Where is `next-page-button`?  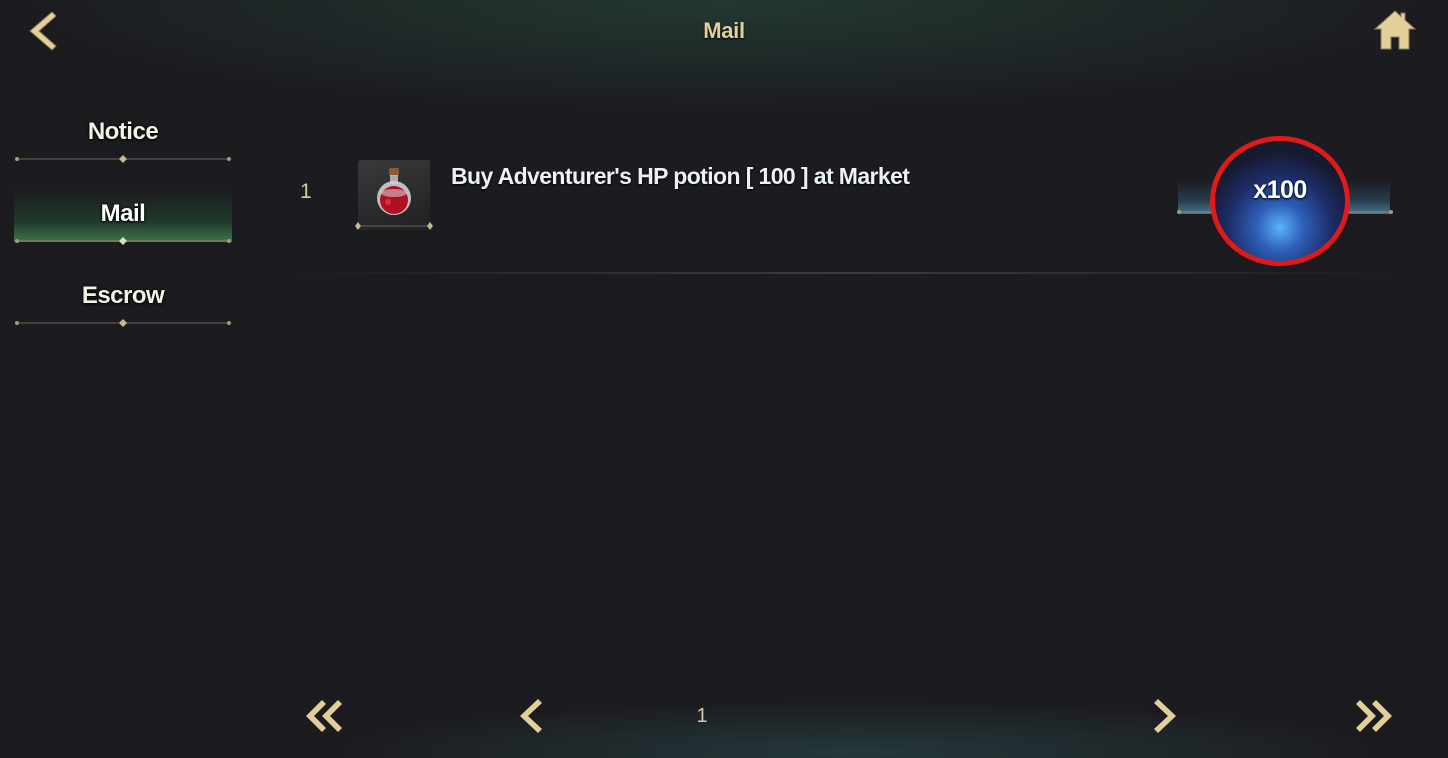 next-page-button is located at coordinates (1165, 716).